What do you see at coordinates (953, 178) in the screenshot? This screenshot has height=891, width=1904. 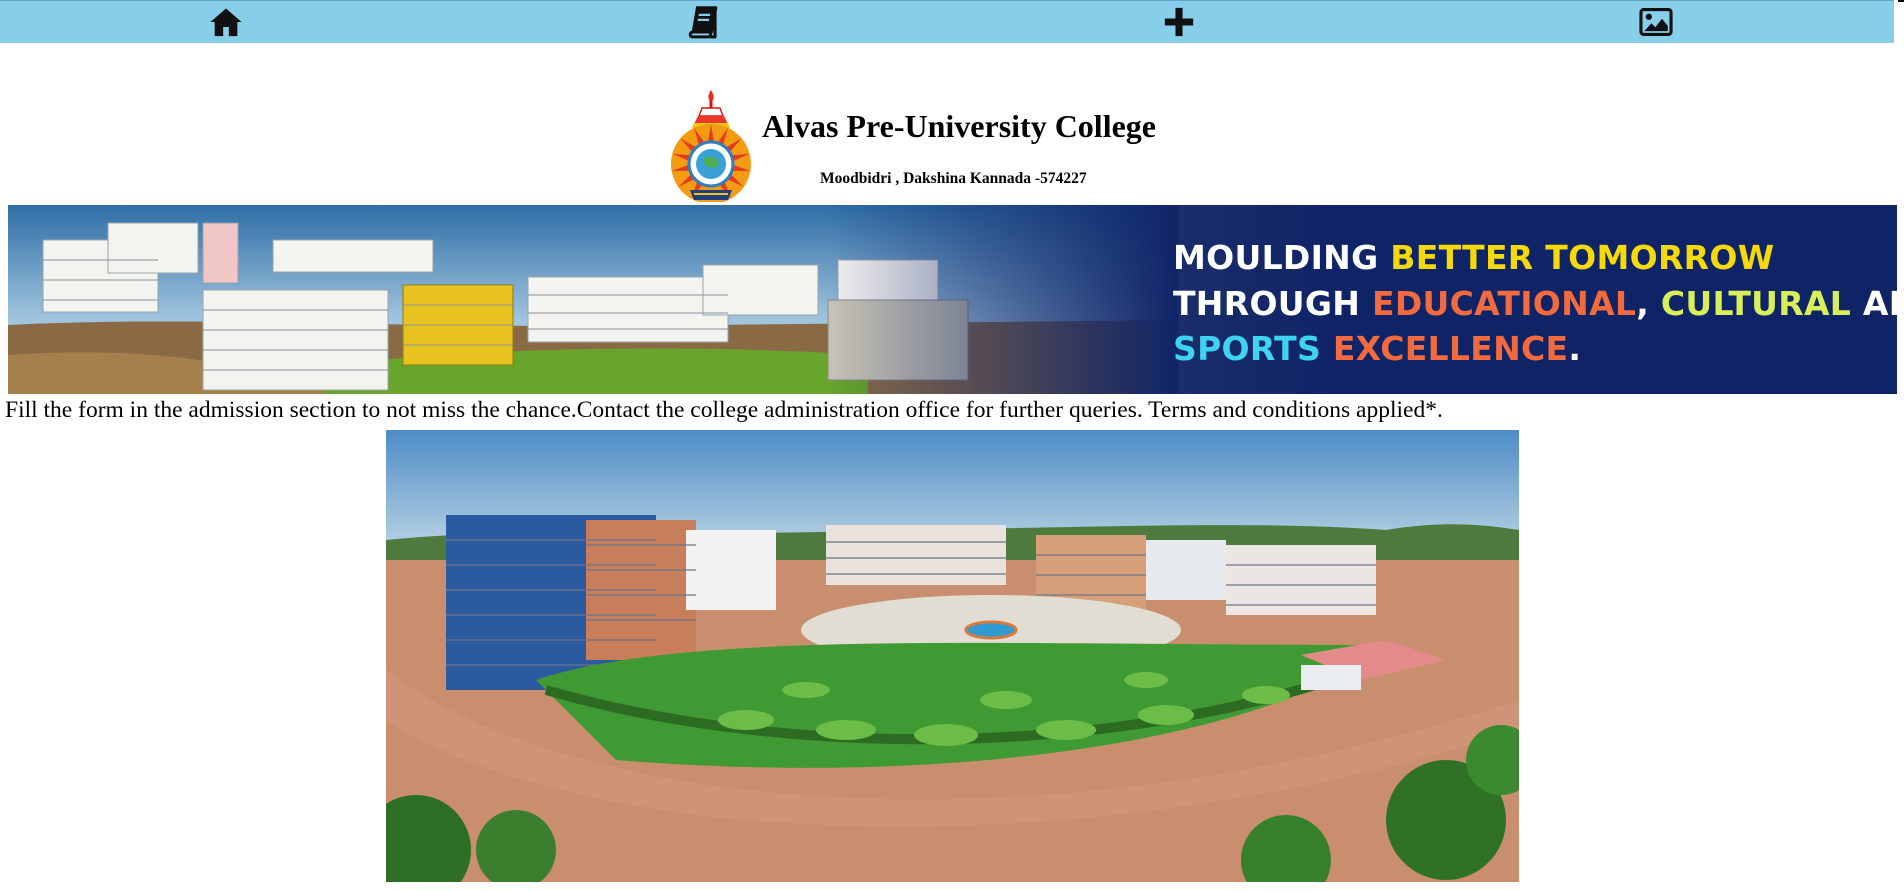 I see `college-address: Moodbidri , Dakshina Kannada -574227` at bounding box center [953, 178].